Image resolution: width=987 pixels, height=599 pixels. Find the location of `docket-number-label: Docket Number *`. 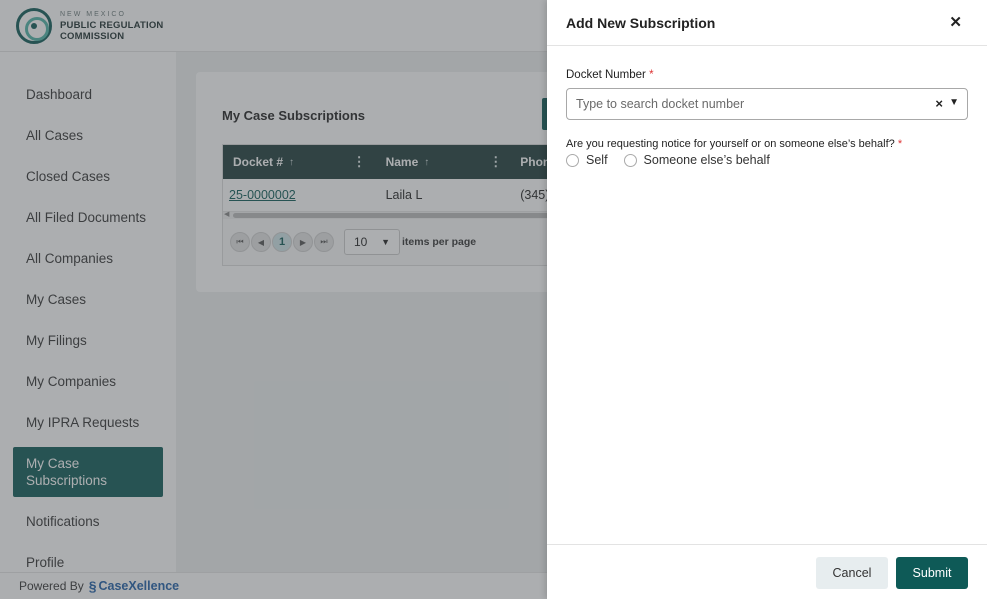

docket-number-label: Docket Number * is located at coordinates (610, 75).